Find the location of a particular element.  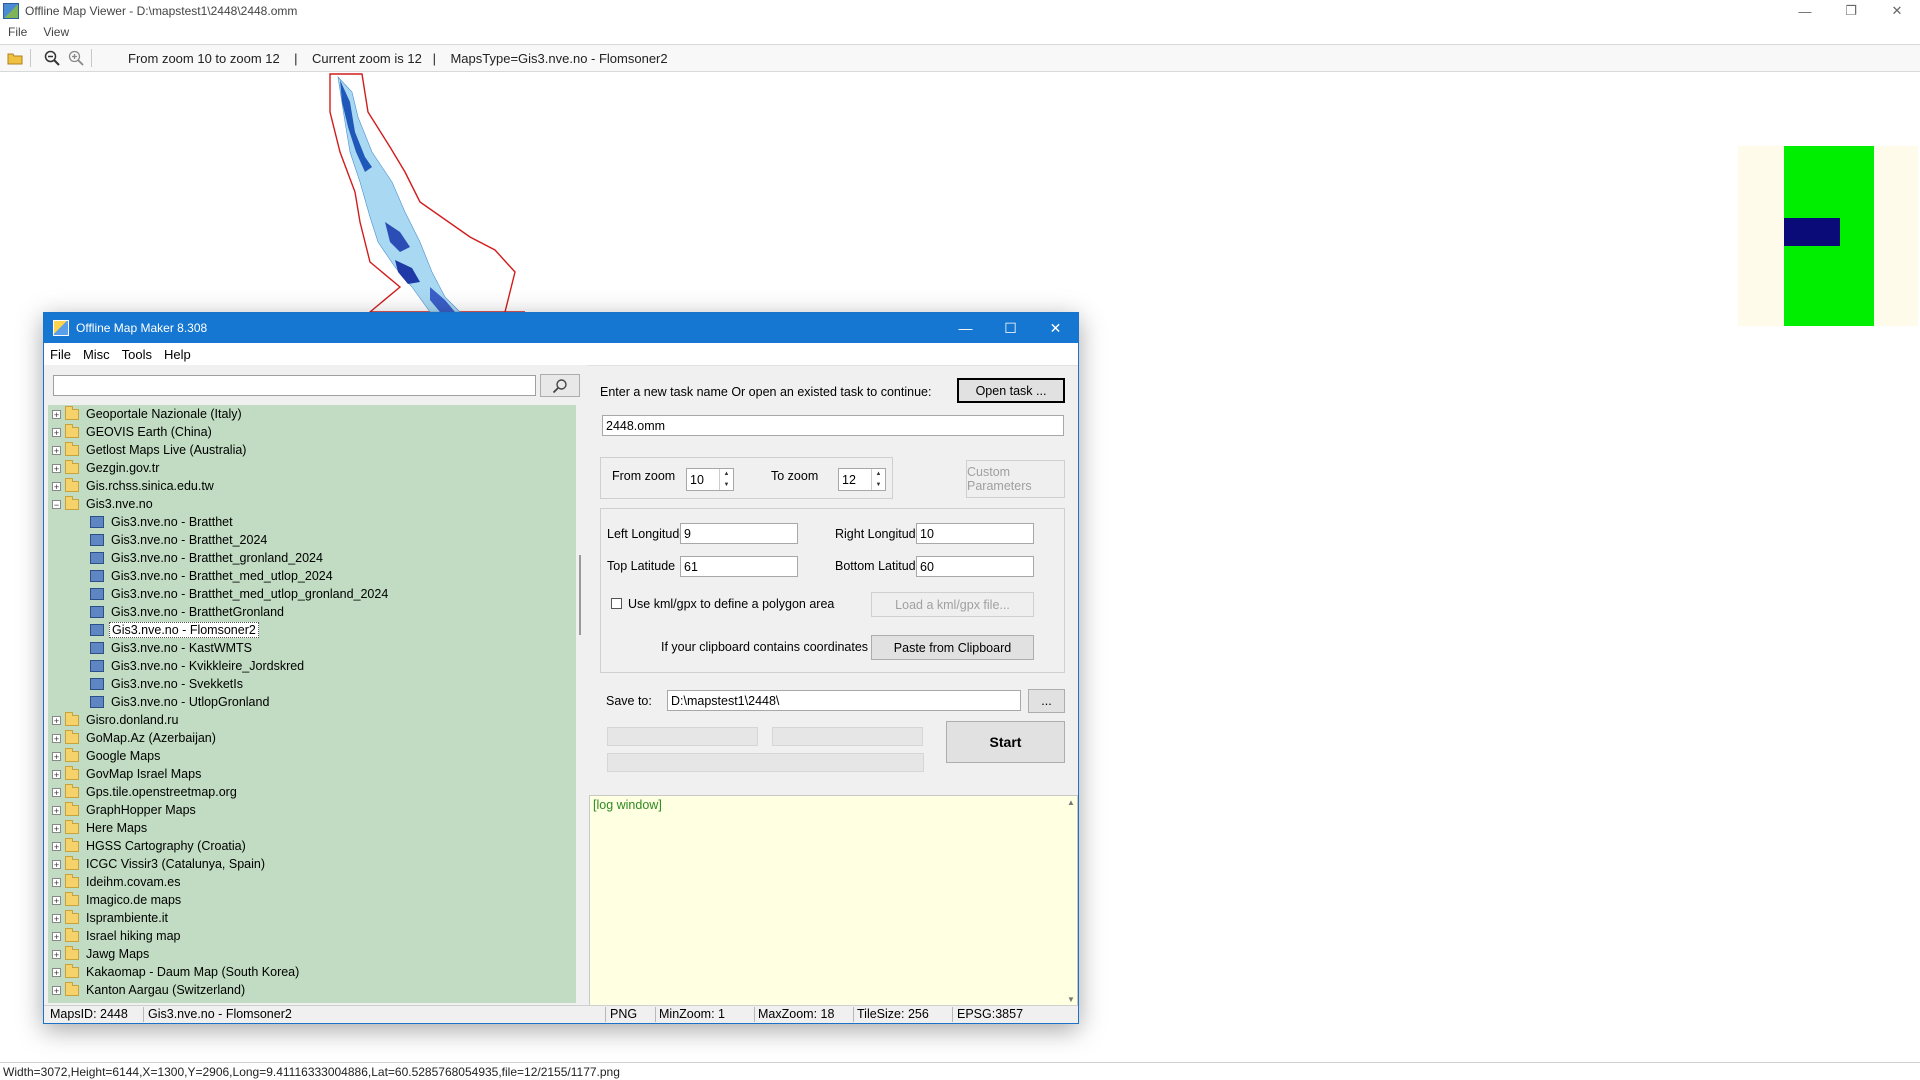

tree-folder-item: + Gezgin.gov.tr is located at coordinates (312, 468).